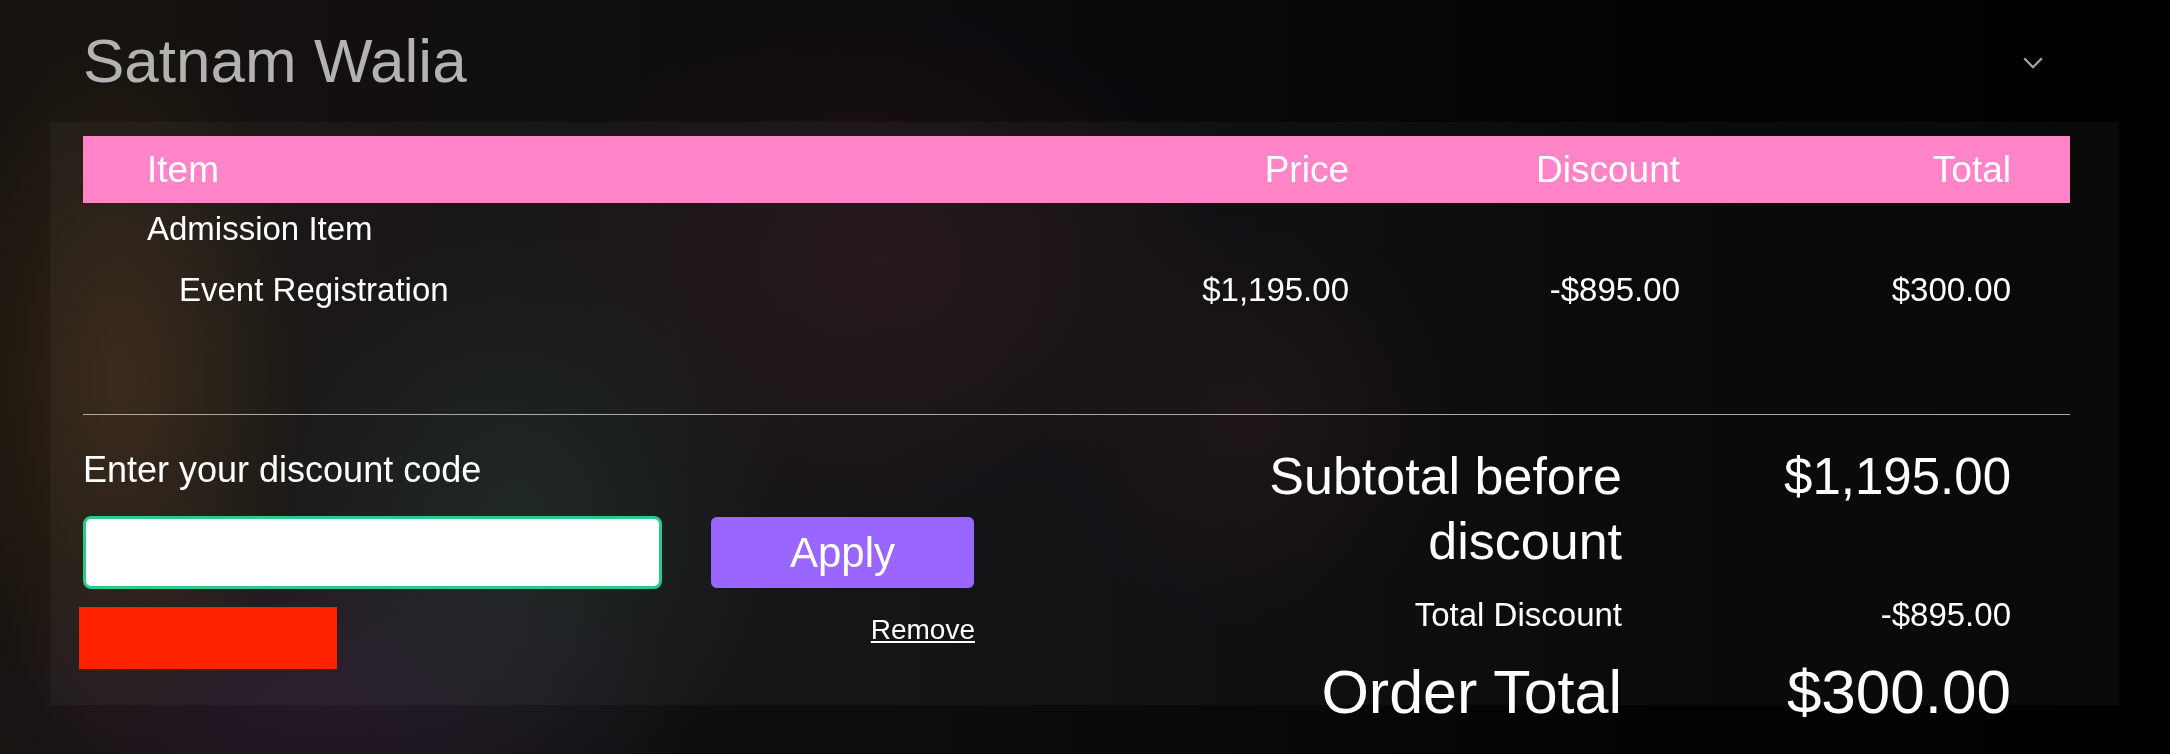  I want to click on total-label: Order Total, so click(1471, 692).